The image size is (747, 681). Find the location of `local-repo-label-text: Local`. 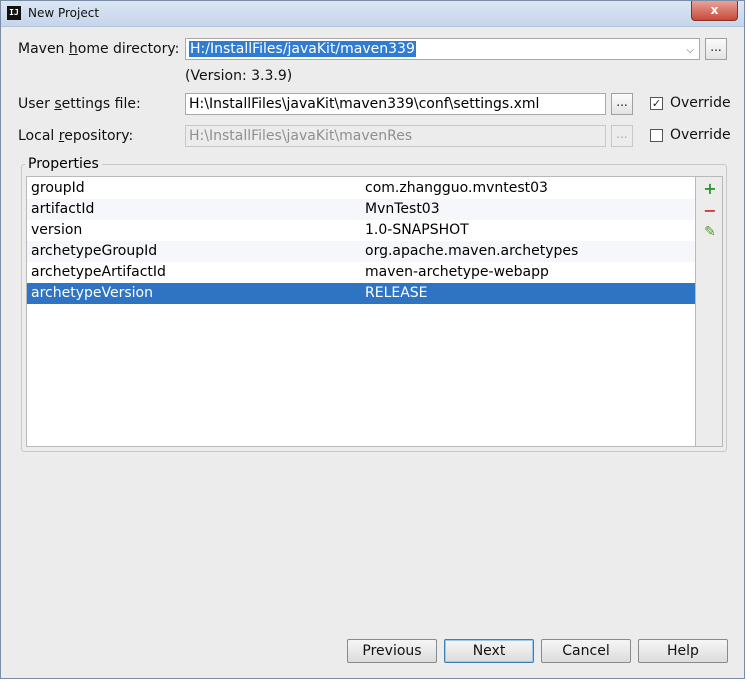

local-repo-label-text: Local is located at coordinates (38, 136).